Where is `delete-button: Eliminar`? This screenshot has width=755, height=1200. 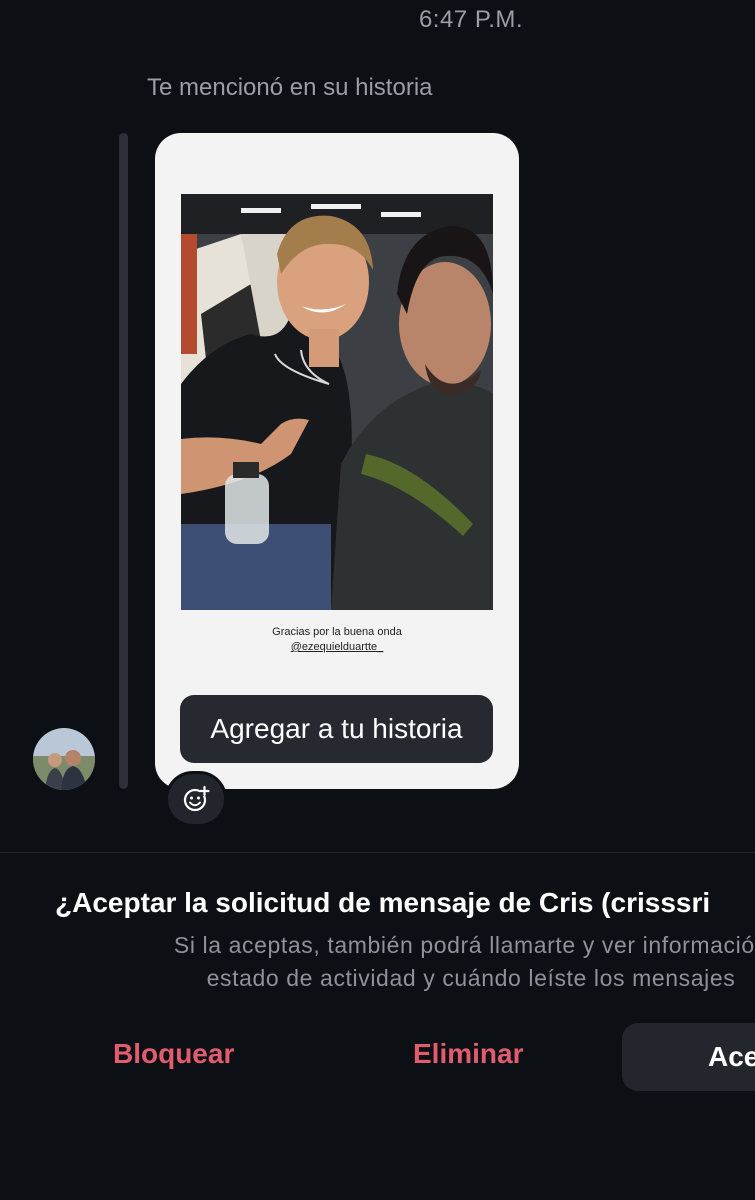 delete-button: Eliminar is located at coordinates (468, 1054).